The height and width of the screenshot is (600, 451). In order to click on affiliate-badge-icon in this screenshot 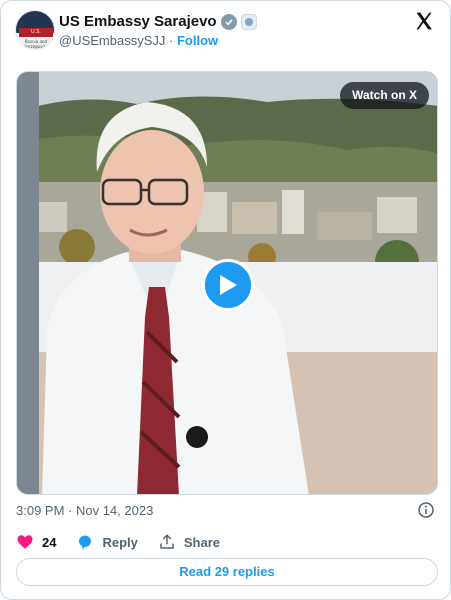, I will do `click(248, 21)`.